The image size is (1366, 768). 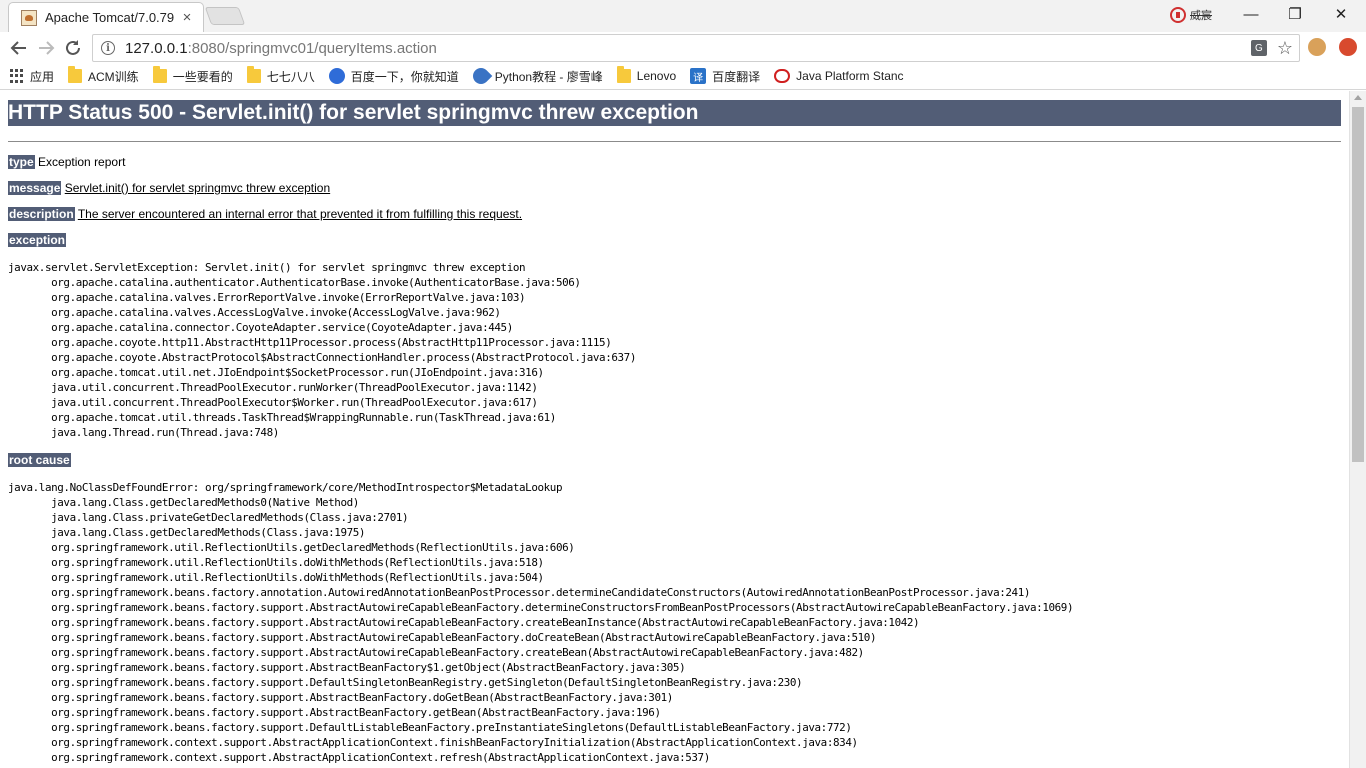 What do you see at coordinates (683, 16) in the screenshot?
I see `tab-strip: Apache Tomcat/7.0.79 × 威宸 — ❐ ✕` at bounding box center [683, 16].